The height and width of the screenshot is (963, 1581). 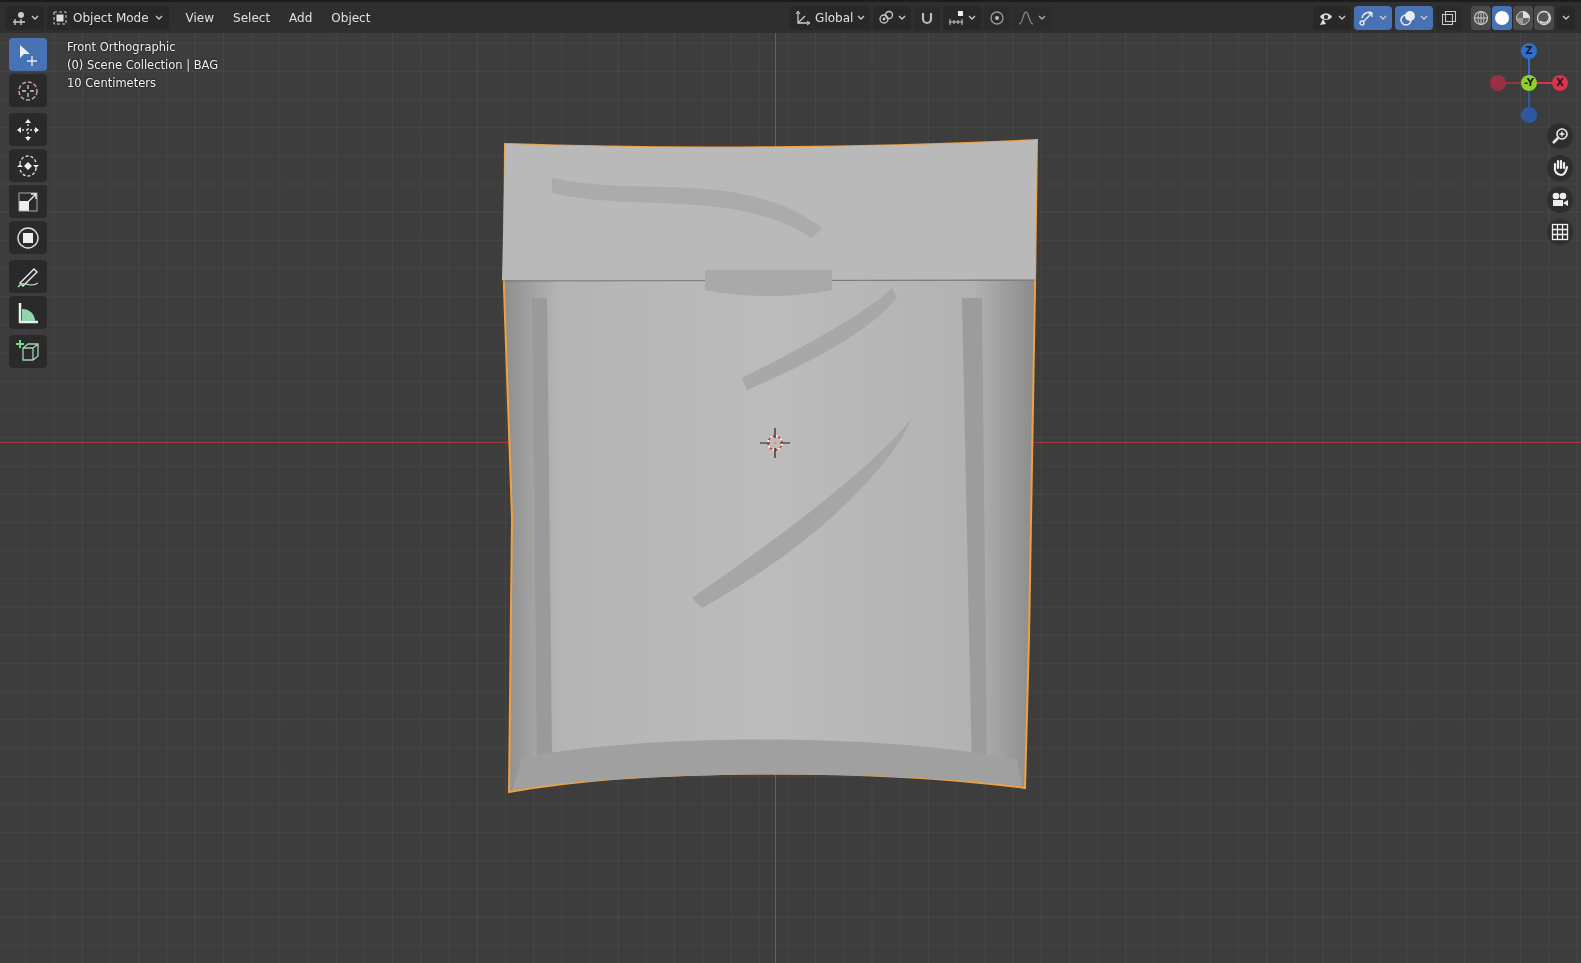 What do you see at coordinates (108, 17) in the screenshot?
I see `mode-dropdown: Object Mode` at bounding box center [108, 17].